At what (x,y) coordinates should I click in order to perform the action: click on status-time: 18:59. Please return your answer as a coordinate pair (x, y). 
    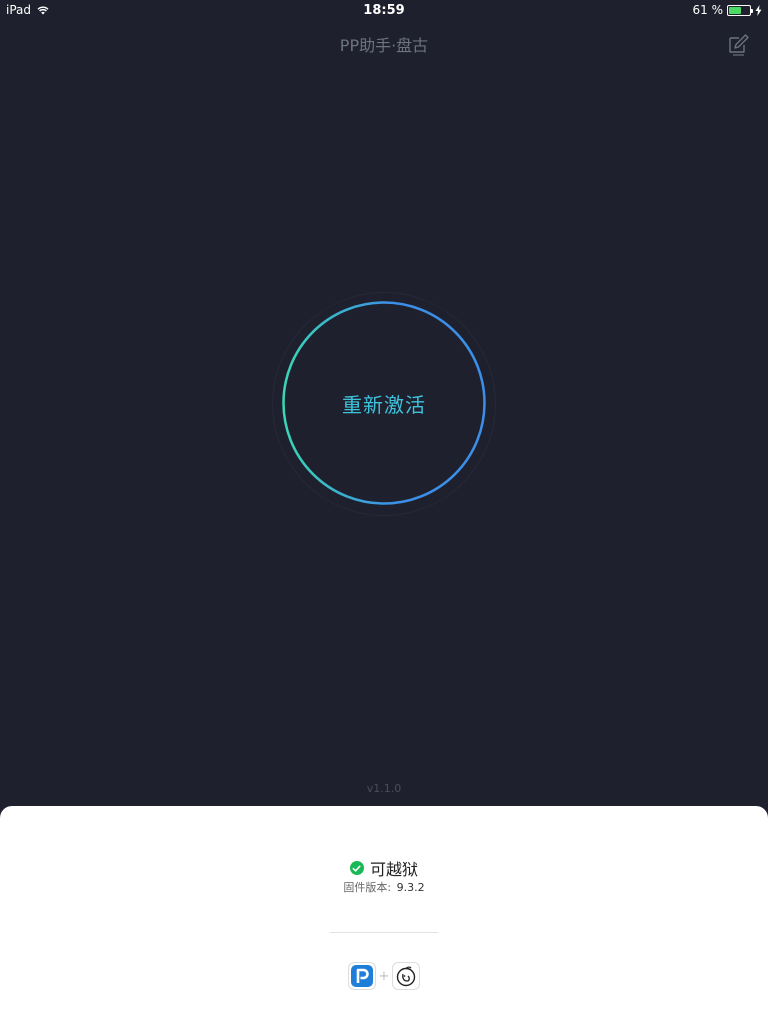
    Looking at the image, I should click on (384, 10).